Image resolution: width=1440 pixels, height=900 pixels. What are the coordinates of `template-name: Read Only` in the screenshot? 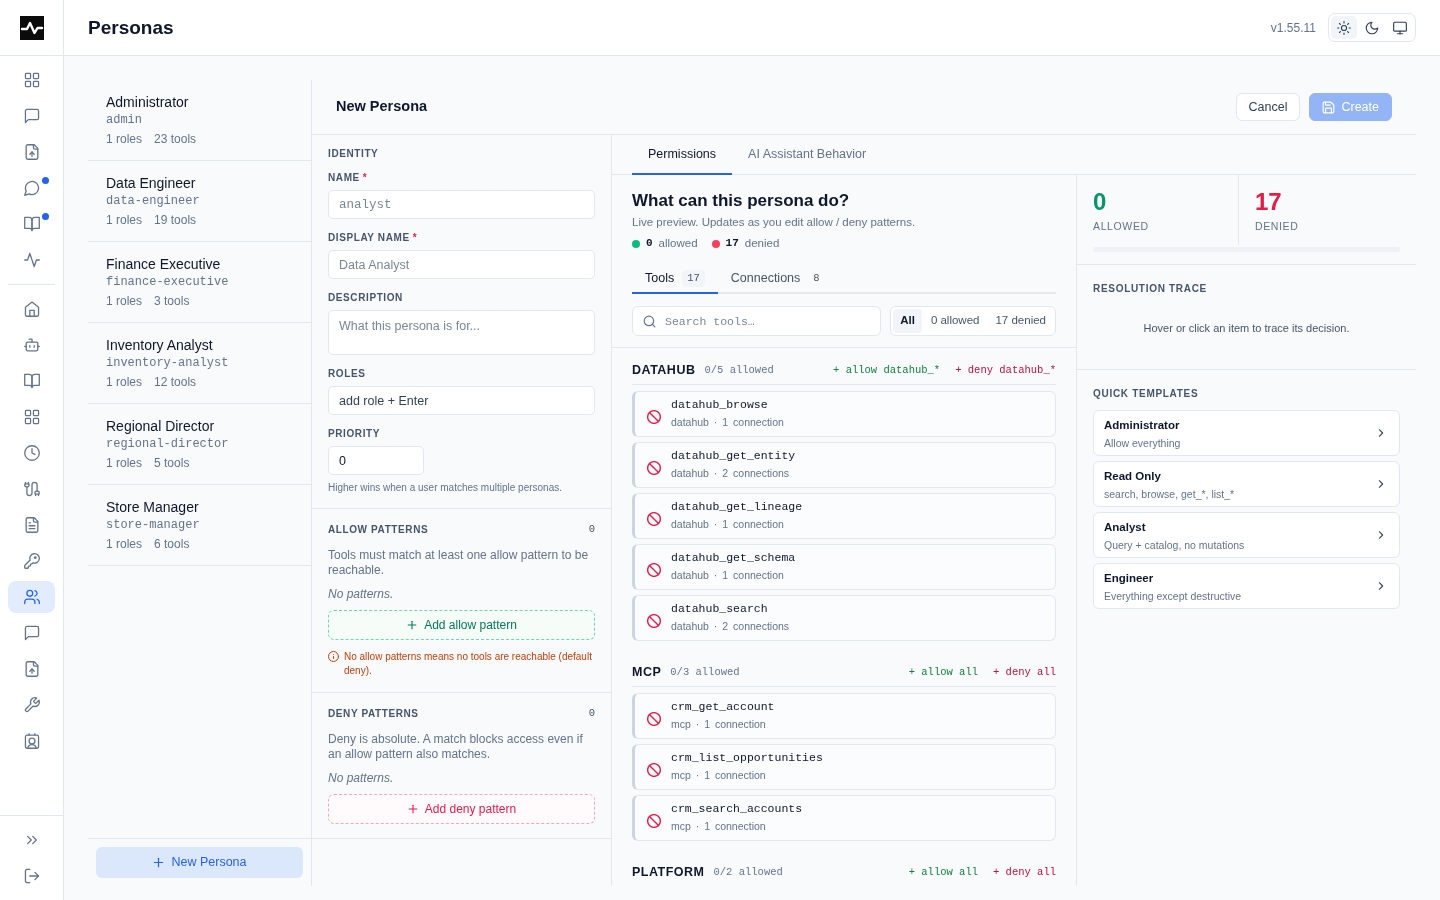 It's located at (1133, 476).